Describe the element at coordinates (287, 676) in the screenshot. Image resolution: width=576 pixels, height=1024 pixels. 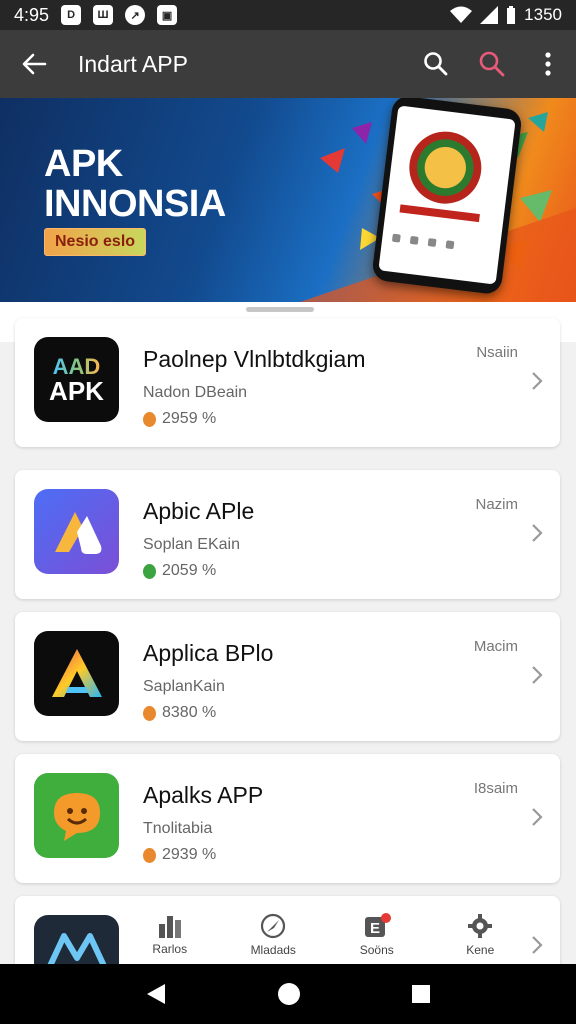
I see `app-card: Applica BPlo SaplanKain 8380 % Macim` at that location.